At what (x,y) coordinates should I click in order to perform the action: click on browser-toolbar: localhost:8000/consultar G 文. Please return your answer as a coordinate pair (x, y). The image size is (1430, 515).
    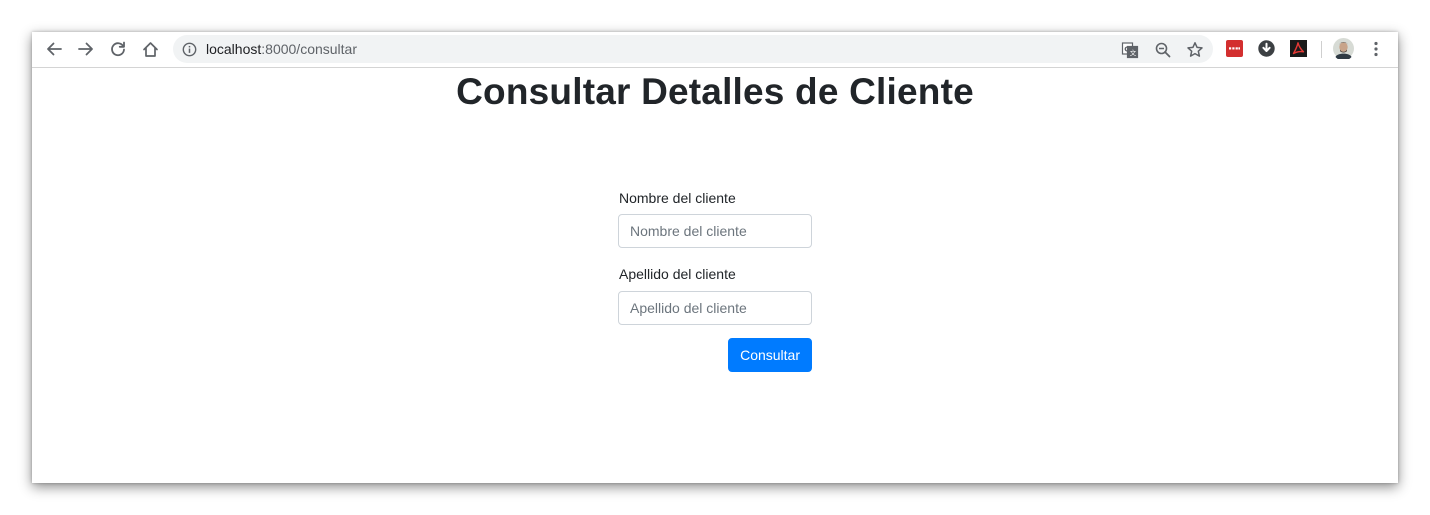
    Looking at the image, I should click on (715, 50).